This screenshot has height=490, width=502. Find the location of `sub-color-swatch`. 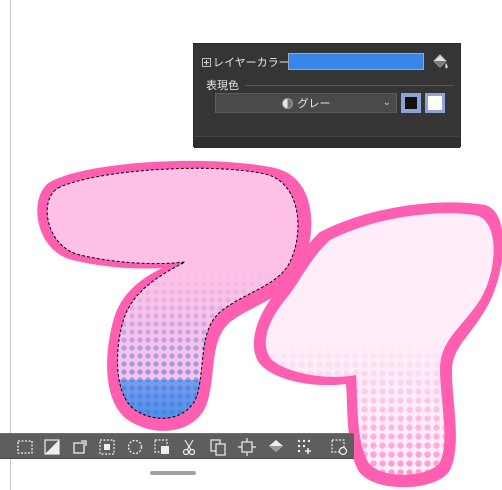

sub-color-swatch is located at coordinates (435, 103).